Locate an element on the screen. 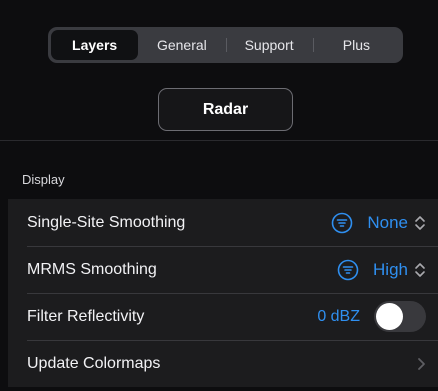 The image size is (438, 391). single-site-smoothing-value: None is located at coordinates (387, 222).